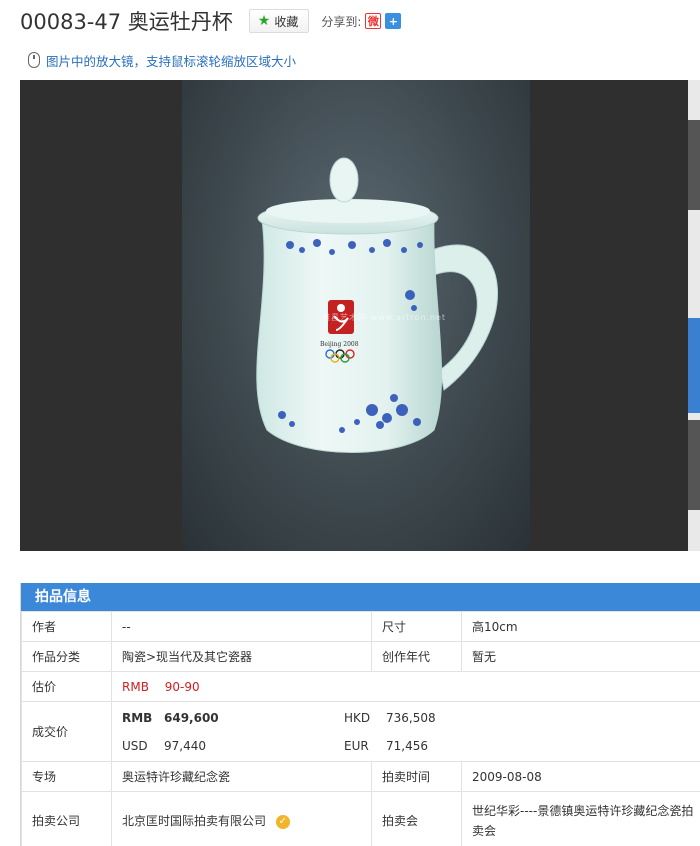  What do you see at coordinates (416, 656) in the screenshot?
I see `year-label: 创作年代` at bounding box center [416, 656].